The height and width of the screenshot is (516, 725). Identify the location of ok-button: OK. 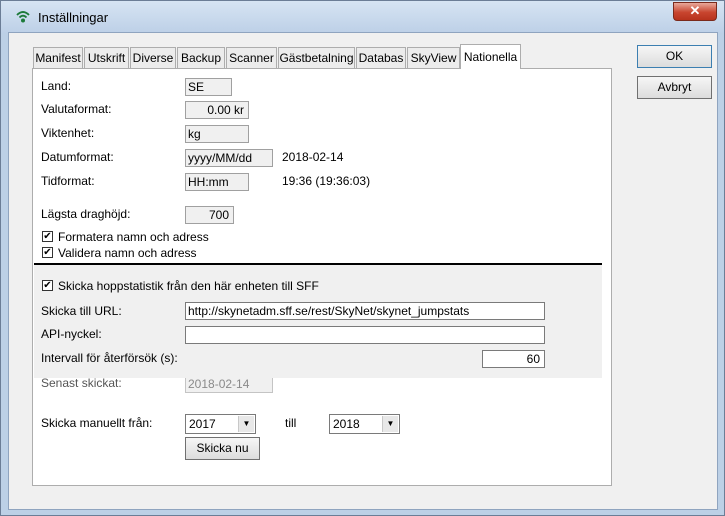
(674, 56).